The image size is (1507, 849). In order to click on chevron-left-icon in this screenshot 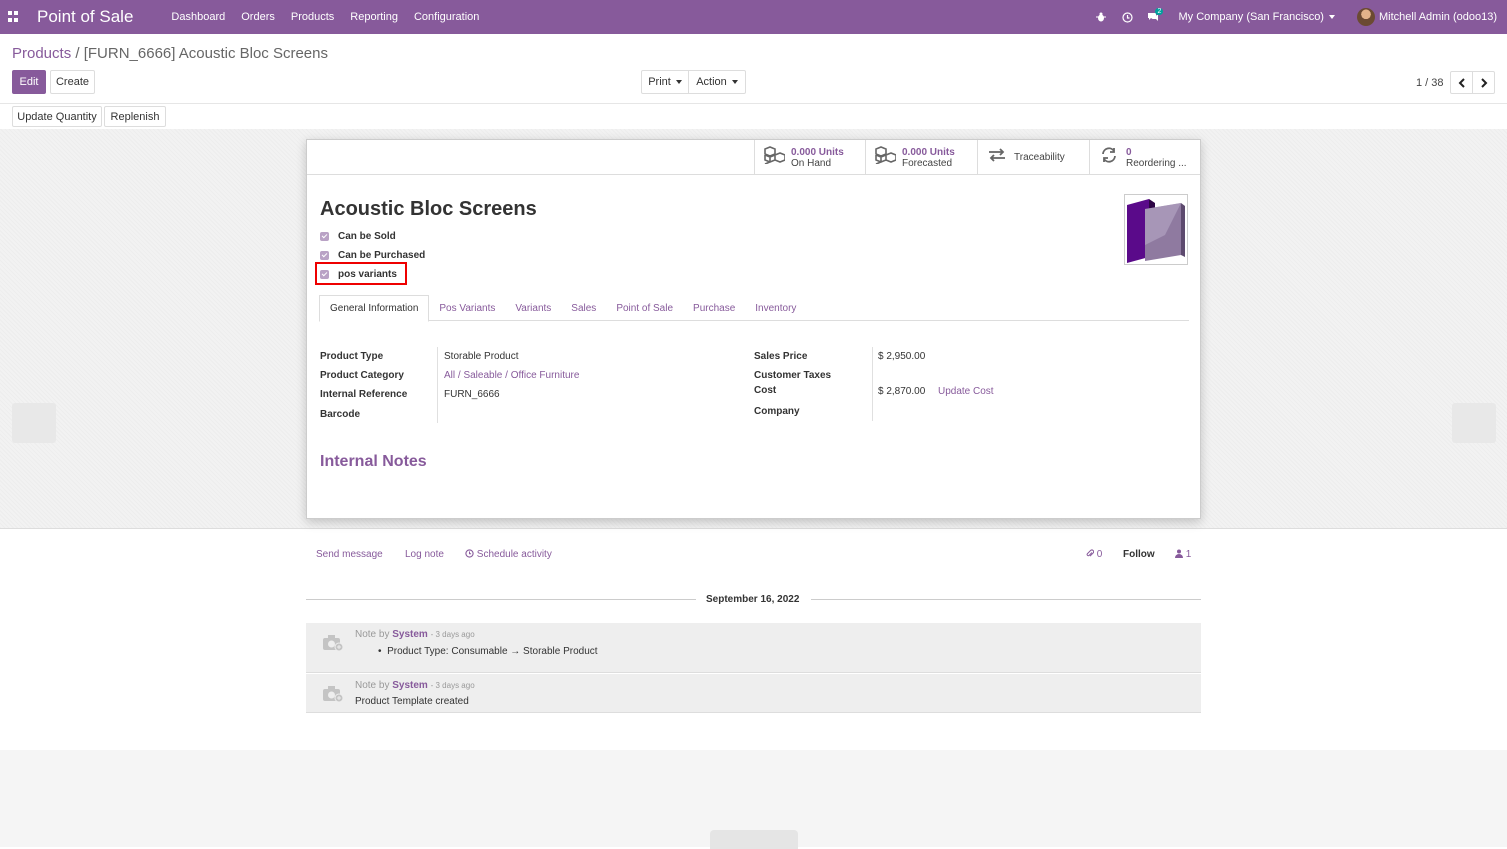, I will do `click(1461, 82)`.